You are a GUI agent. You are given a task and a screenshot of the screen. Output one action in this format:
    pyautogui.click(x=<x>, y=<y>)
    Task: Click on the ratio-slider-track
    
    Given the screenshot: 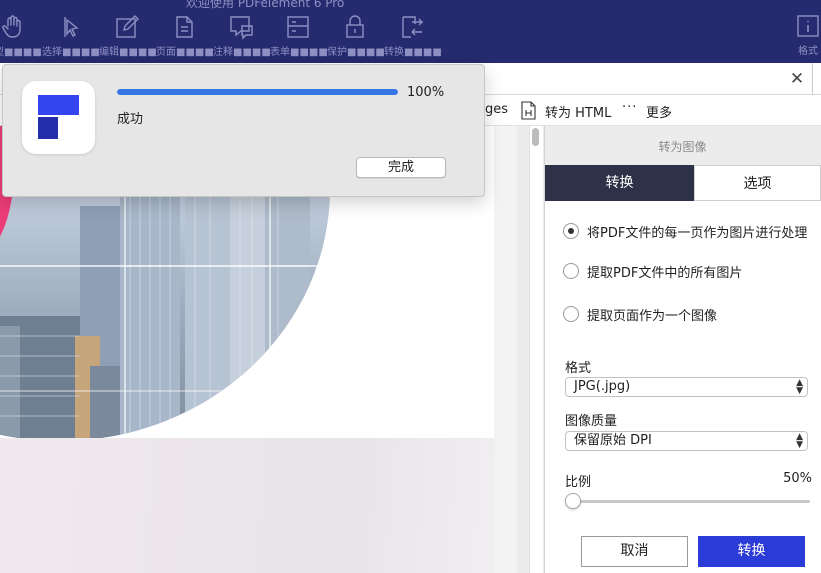 What is the action you would take?
    pyautogui.click(x=691, y=501)
    